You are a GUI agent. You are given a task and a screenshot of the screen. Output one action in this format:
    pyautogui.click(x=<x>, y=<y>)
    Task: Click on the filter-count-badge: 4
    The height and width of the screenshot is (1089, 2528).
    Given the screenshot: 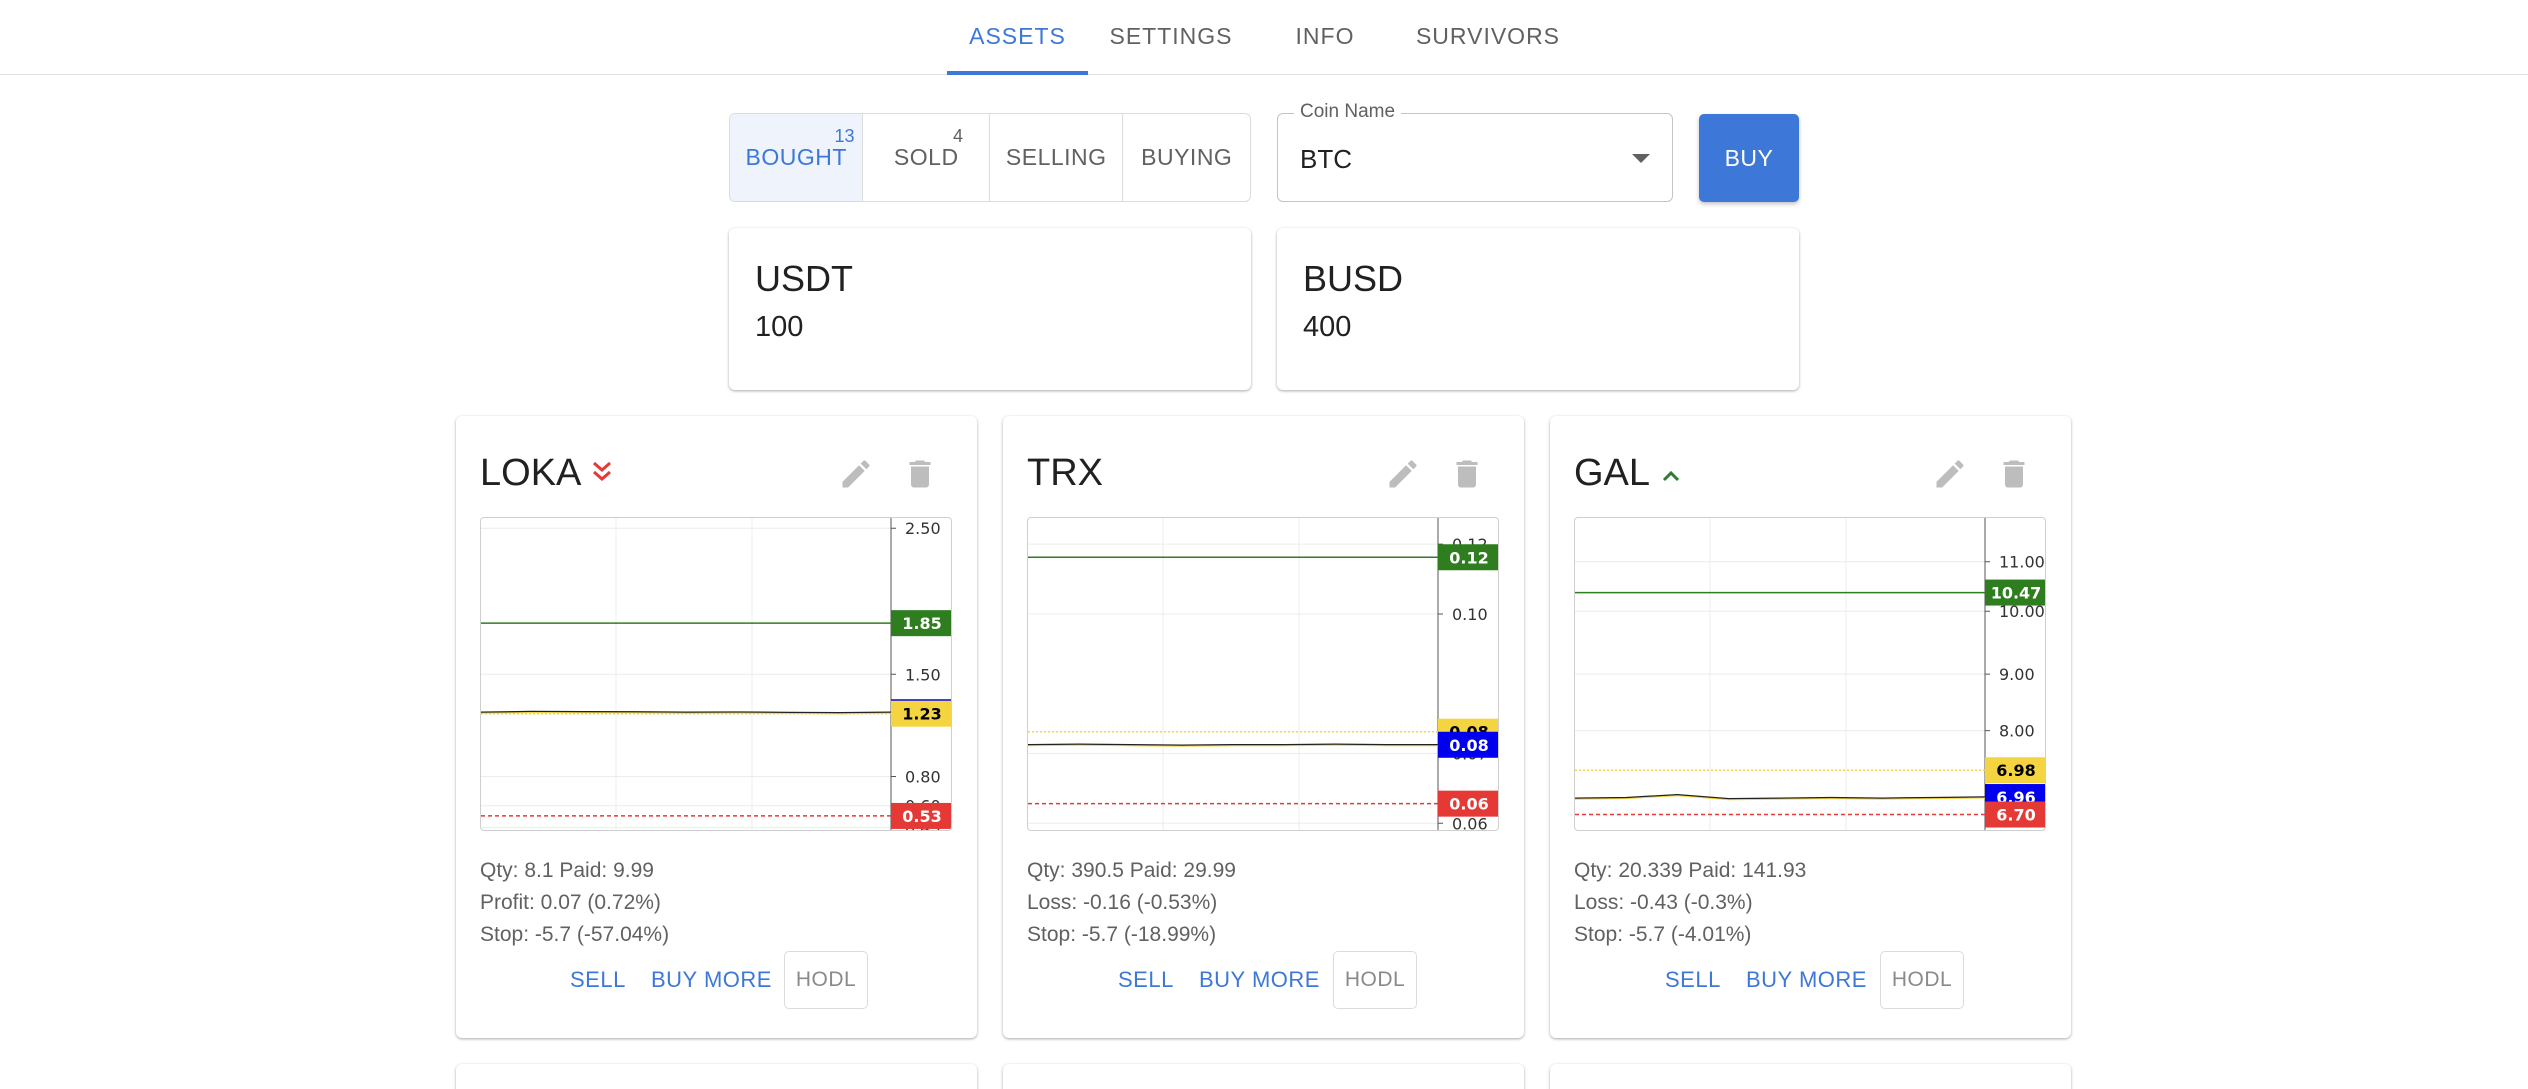 What is the action you would take?
    pyautogui.click(x=957, y=136)
    